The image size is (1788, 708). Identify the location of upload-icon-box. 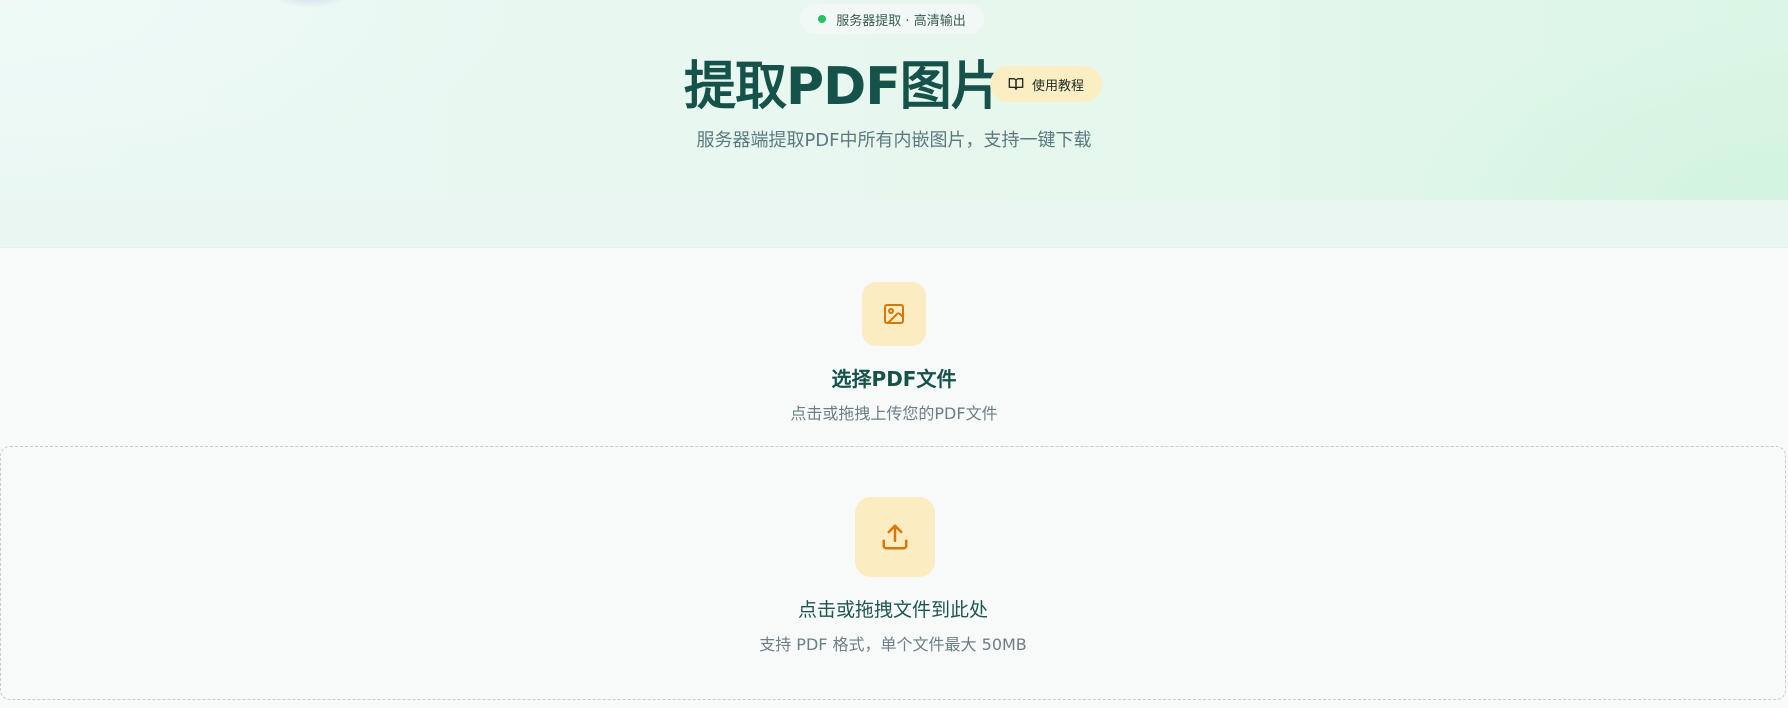
(895, 537).